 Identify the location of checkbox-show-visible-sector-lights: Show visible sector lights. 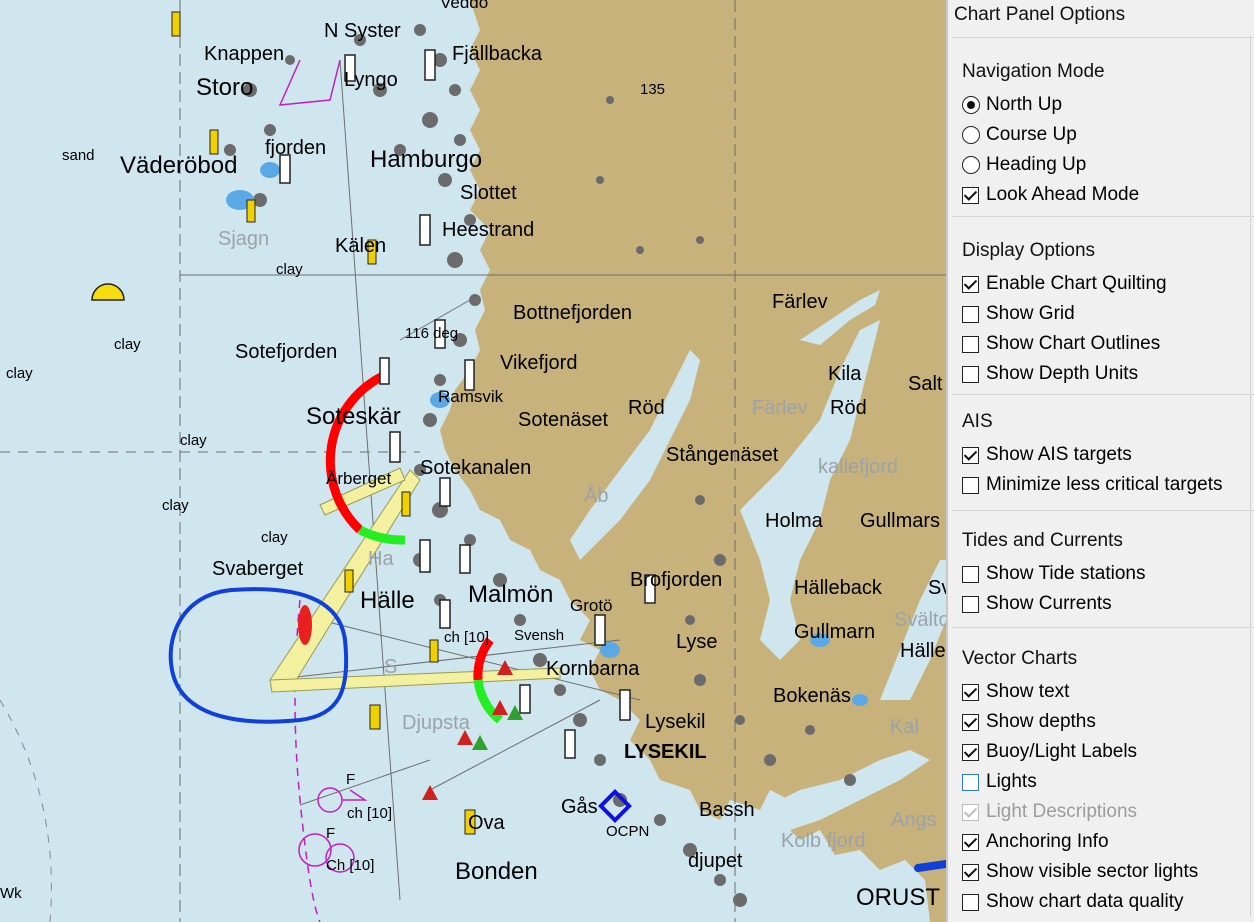
(1080, 872).